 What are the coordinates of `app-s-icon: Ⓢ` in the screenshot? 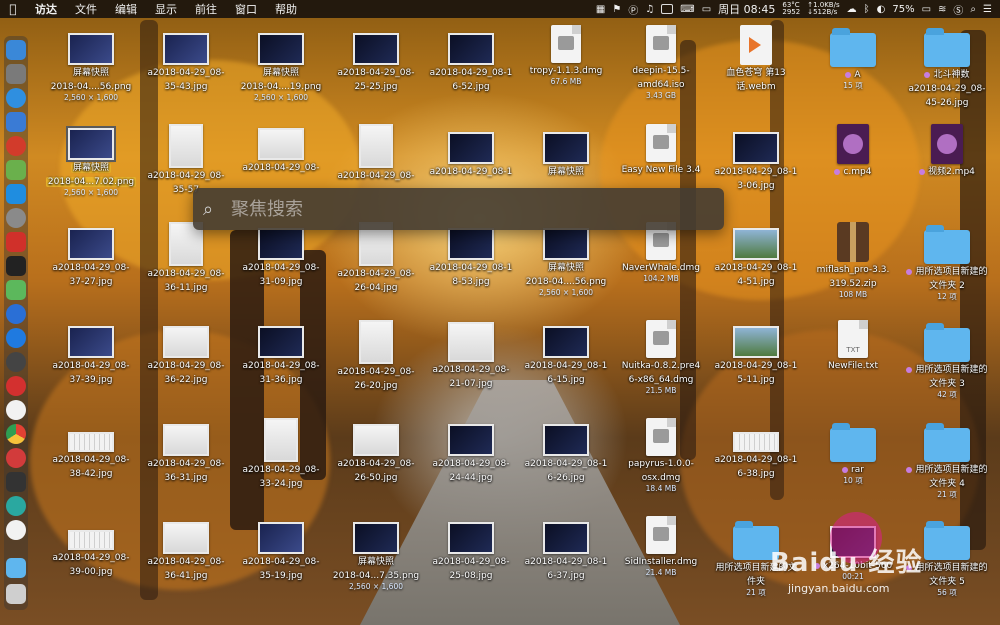 It's located at (958, 9).